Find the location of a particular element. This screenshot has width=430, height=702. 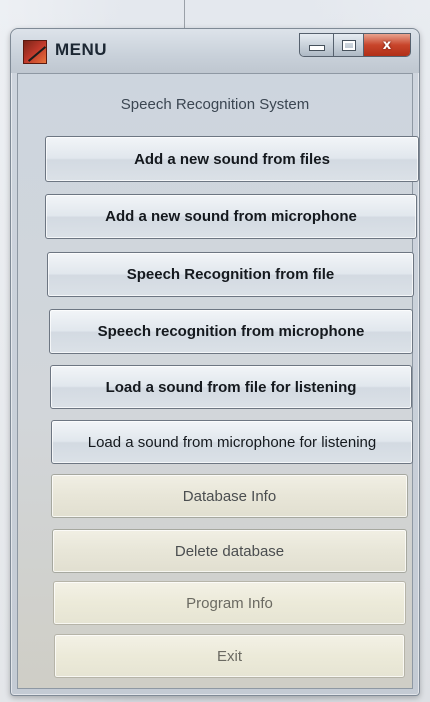

window-controls: x is located at coordinates (355, 45).